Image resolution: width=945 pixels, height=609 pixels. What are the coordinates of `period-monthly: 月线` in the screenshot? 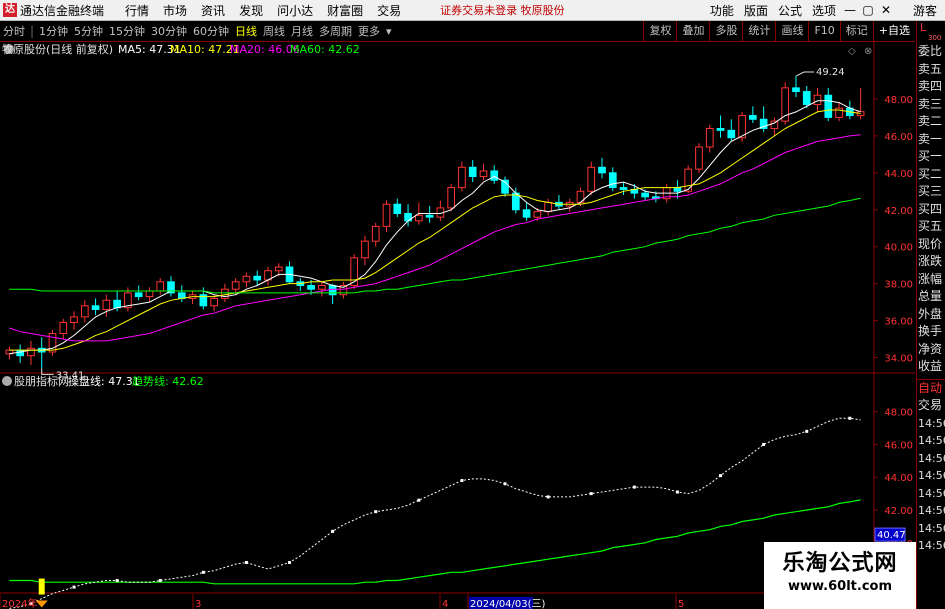 It's located at (302, 31).